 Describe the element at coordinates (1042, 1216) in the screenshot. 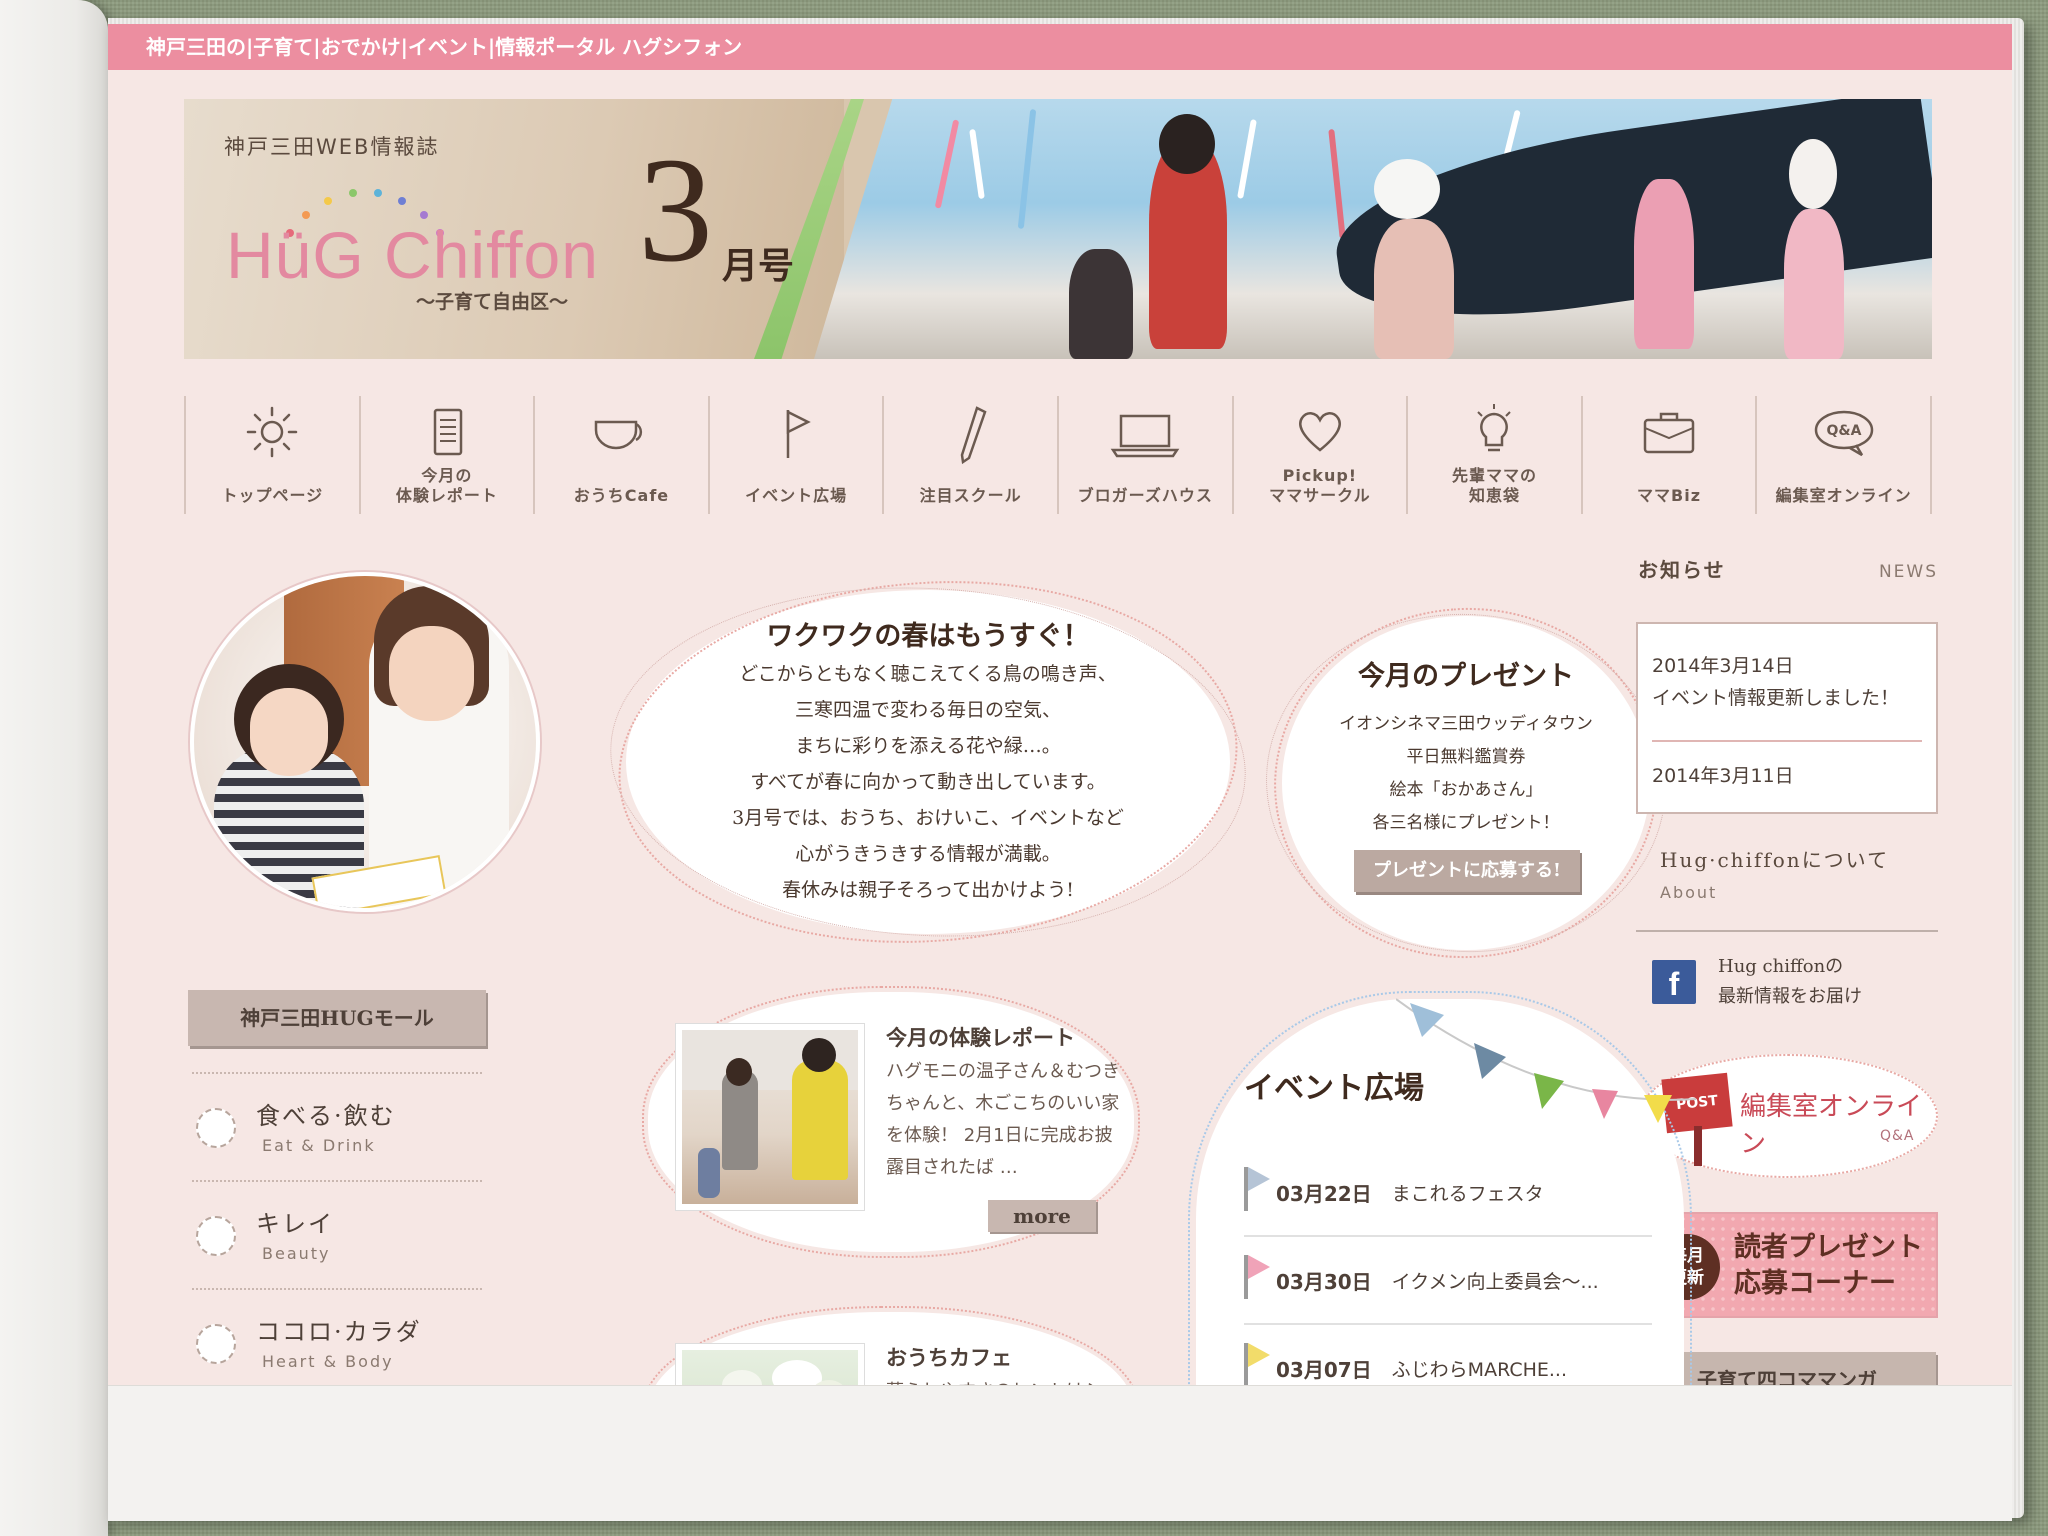

I see `report-more-button: more` at that location.